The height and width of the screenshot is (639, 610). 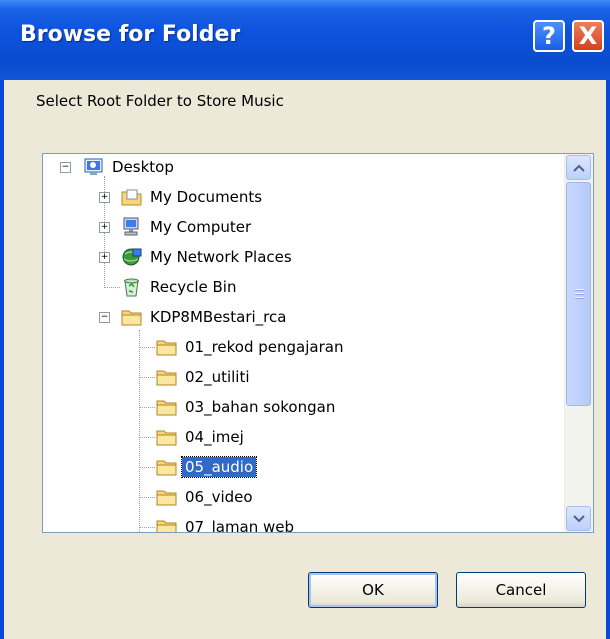 What do you see at coordinates (201, 227) in the screenshot?
I see `tree-item-label: My Computer` at bounding box center [201, 227].